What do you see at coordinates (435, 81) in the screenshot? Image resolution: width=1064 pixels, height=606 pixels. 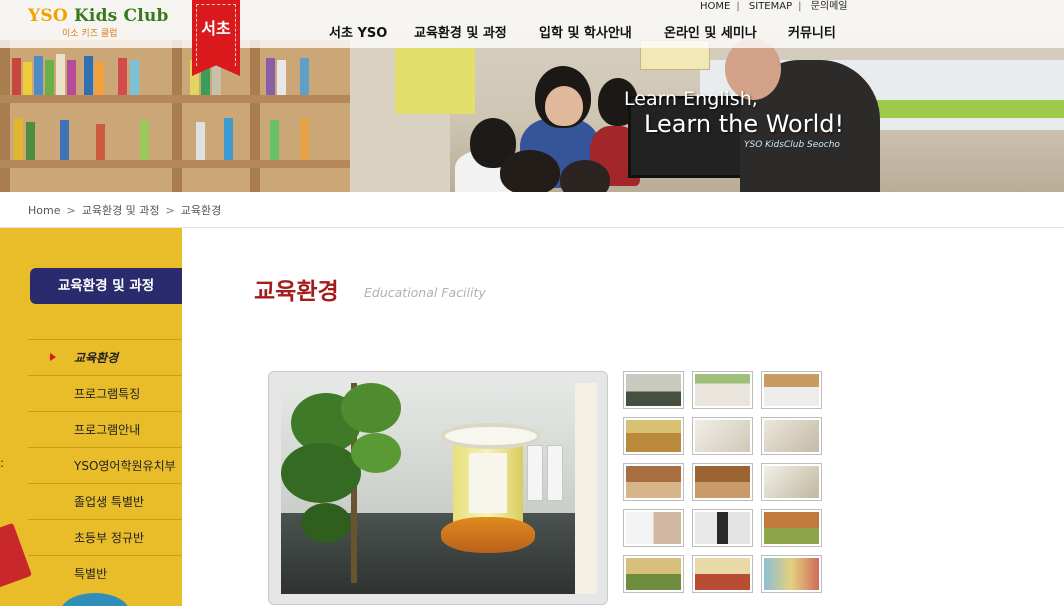 I see `storage-box` at bounding box center [435, 81].